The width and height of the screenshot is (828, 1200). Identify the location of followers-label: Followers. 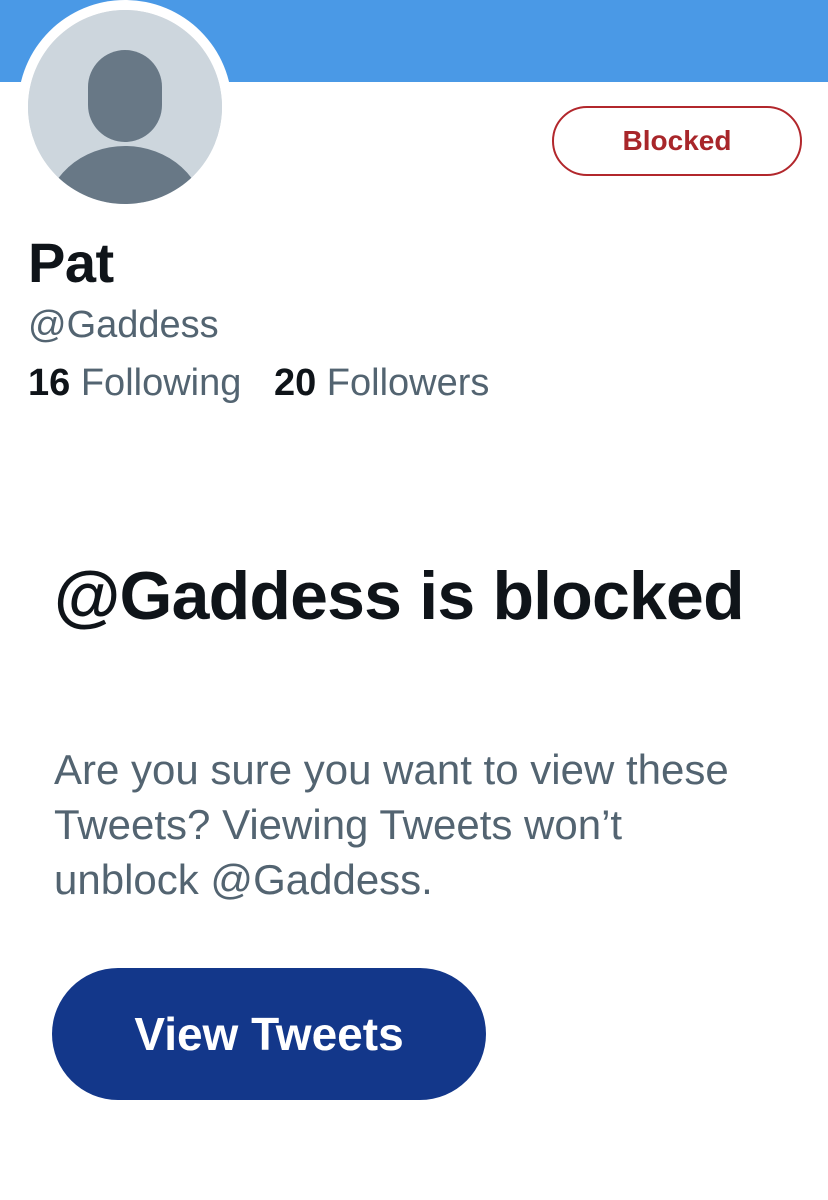
(408, 383).